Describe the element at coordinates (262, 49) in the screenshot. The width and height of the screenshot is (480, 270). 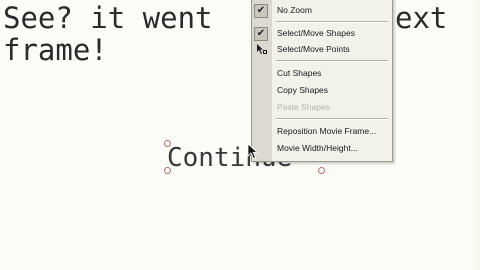
I see `move-points-icon` at that location.